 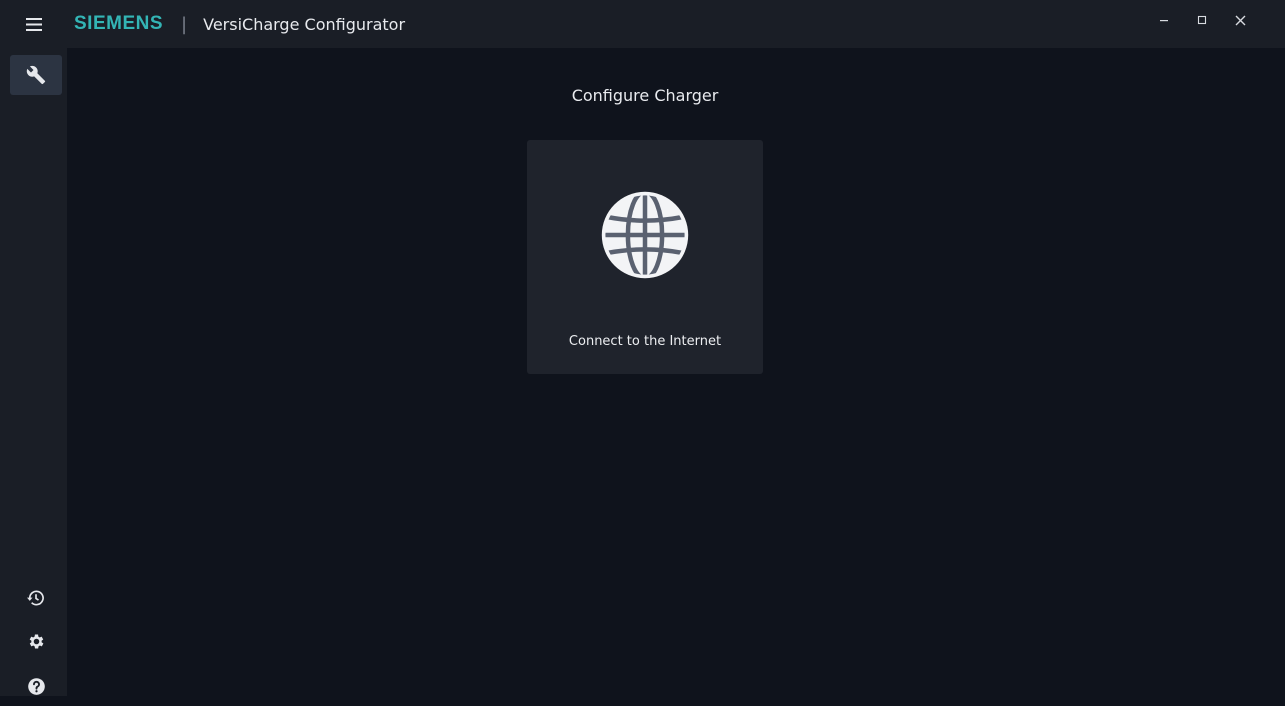 I want to click on sidebar-item-settings, so click(x=36, y=641).